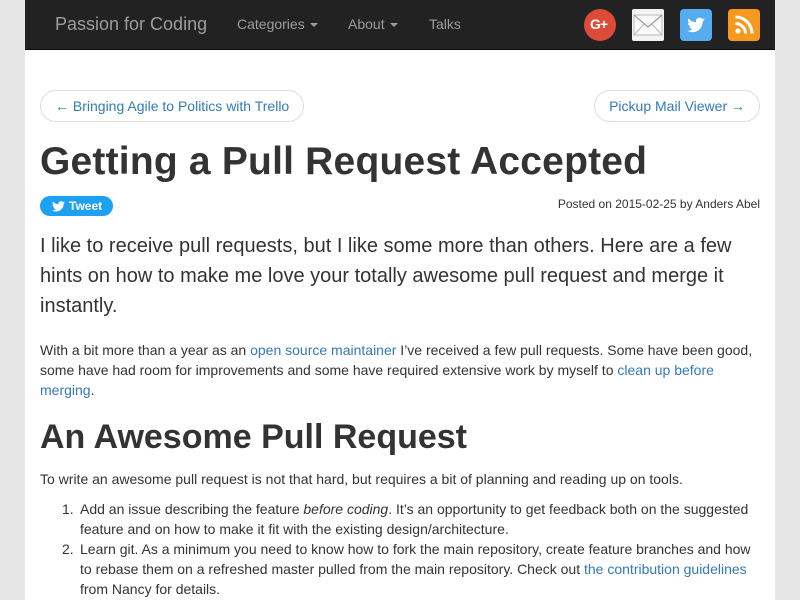 The width and height of the screenshot is (800, 600). I want to click on rss-icon, so click(744, 25).